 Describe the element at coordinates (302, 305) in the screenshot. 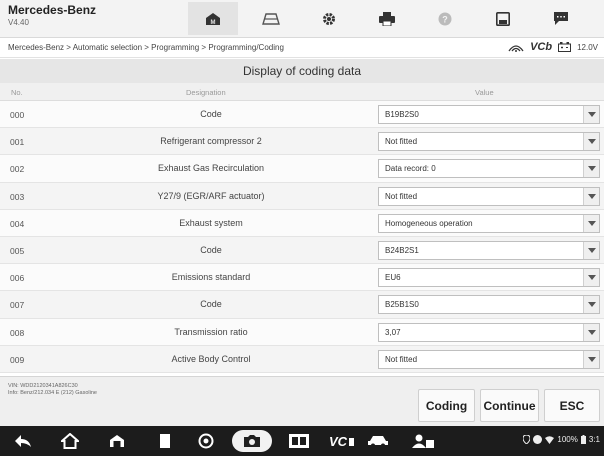

I see `table-row: 007 Code B25B1S0` at that location.